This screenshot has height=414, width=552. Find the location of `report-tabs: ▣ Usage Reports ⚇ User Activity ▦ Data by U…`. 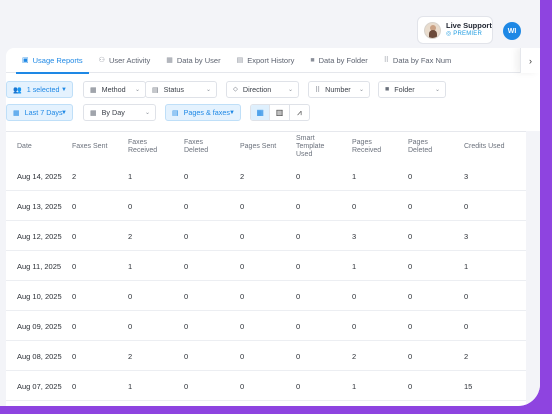

report-tabs: ▣ Usage Reports ⚇ User Activity ▦ Data by U… is located at coordinates (273, 61).